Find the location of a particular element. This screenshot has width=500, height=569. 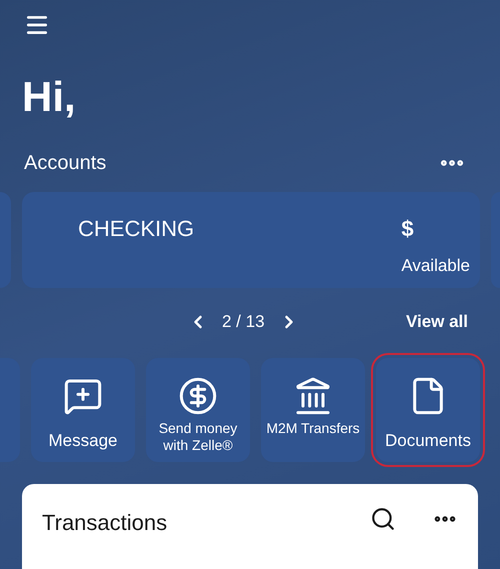

page-indicator: 2 / 13 is located at coordinates (243, 322).